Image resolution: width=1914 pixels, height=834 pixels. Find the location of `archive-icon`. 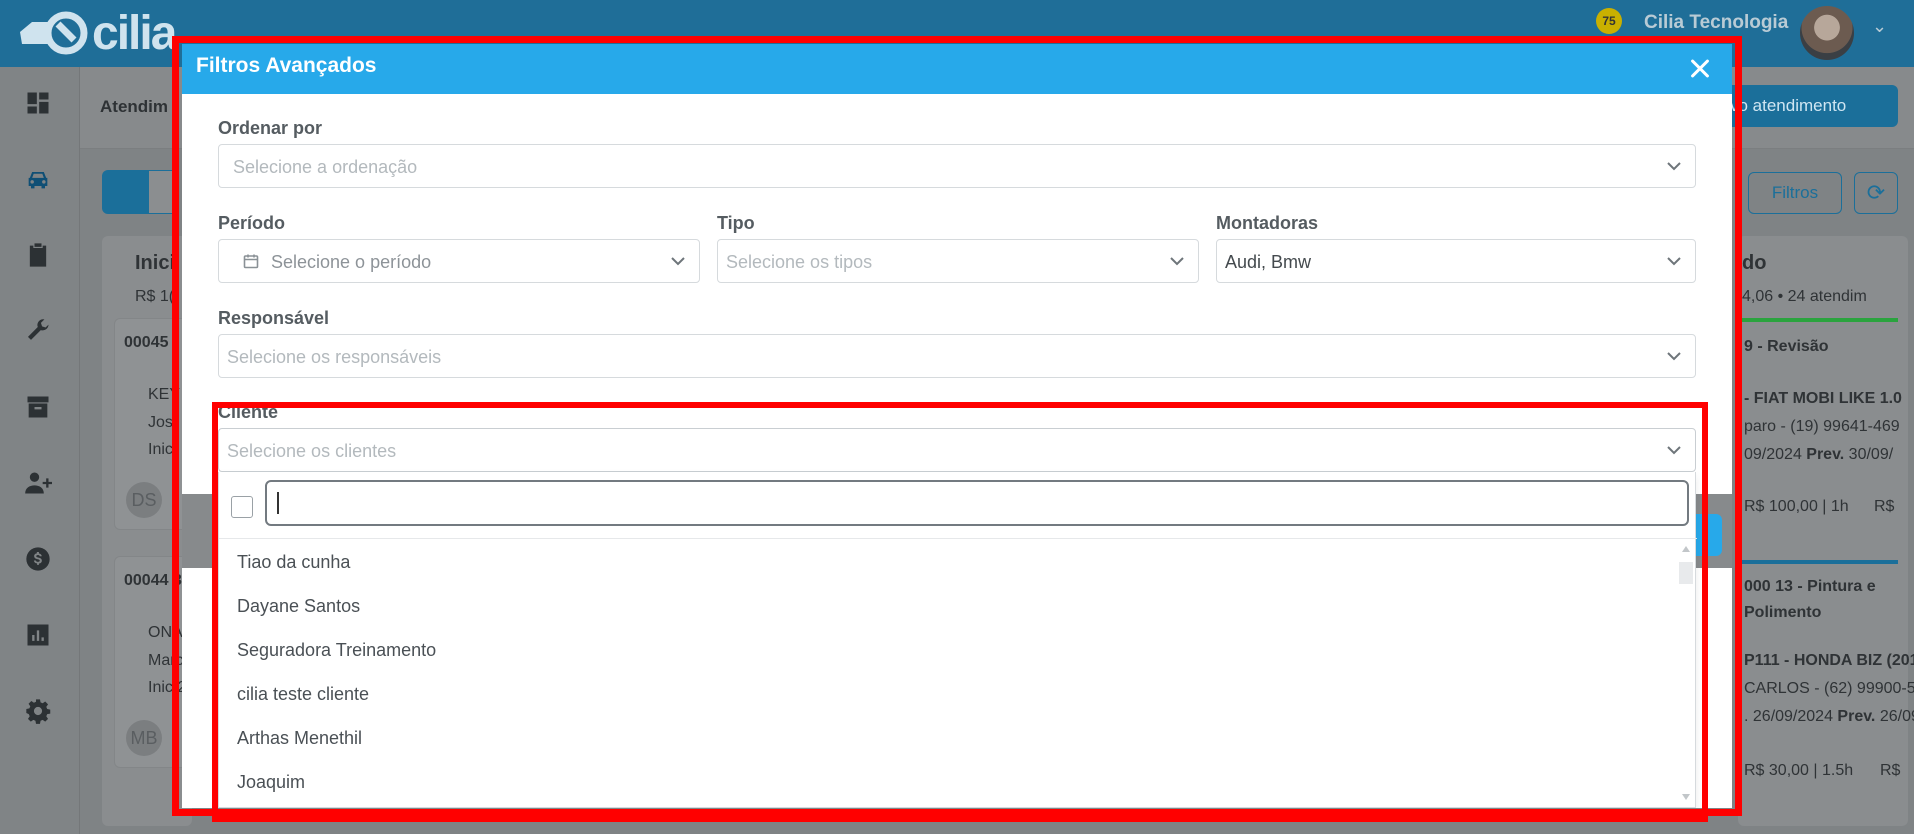

archive-icon is located at coordinates (38, 407).